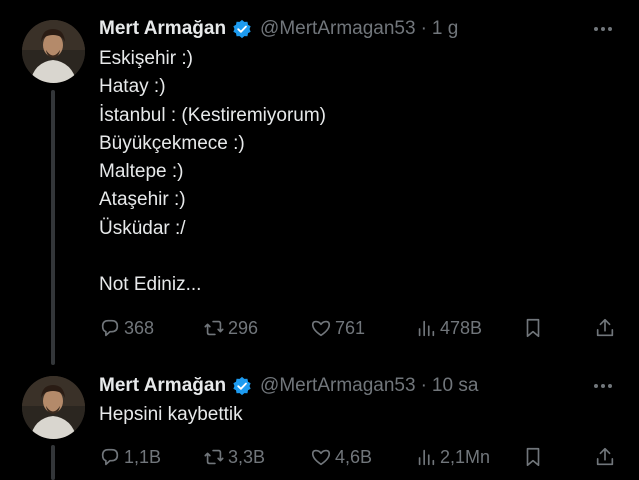 The width and height of the screenshot is (639, 480). I want to click on tweet-text-line, so click(212, 257).